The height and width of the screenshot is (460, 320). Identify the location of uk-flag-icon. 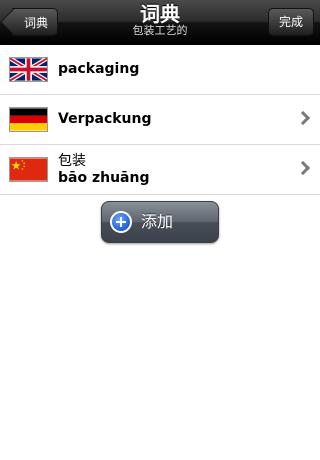
(28, 69).